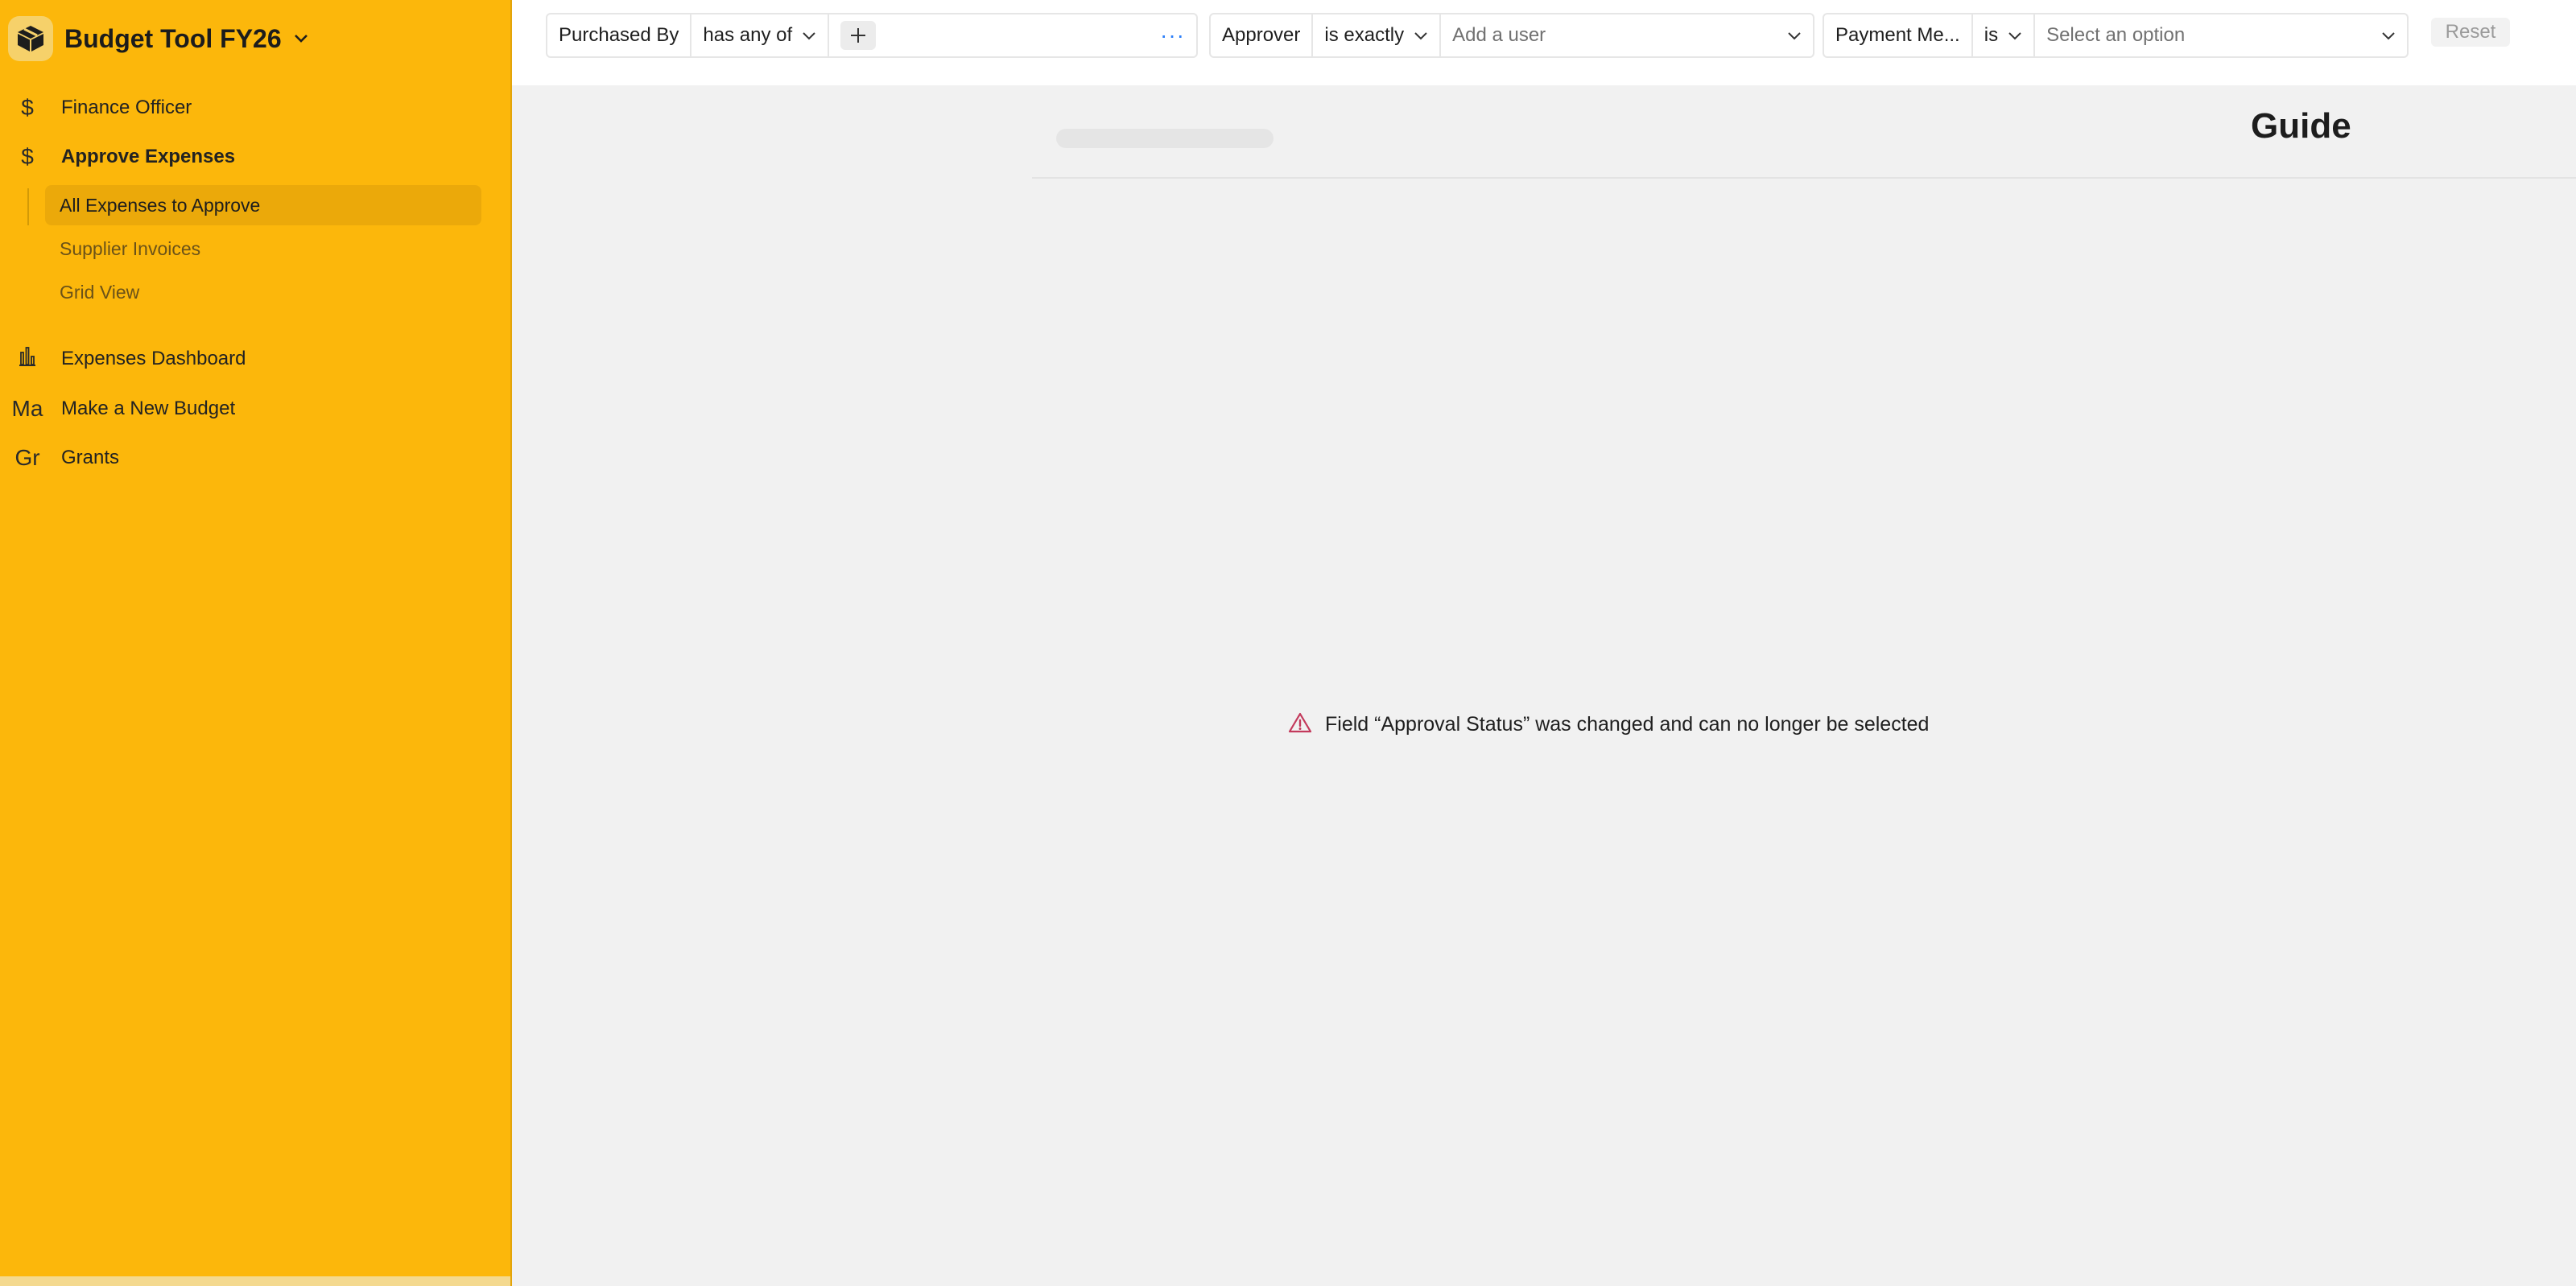 The image size is (2576, 1286). I want to click on sidebar-subitem-label: Supplier Invoices, so click(130, 248).